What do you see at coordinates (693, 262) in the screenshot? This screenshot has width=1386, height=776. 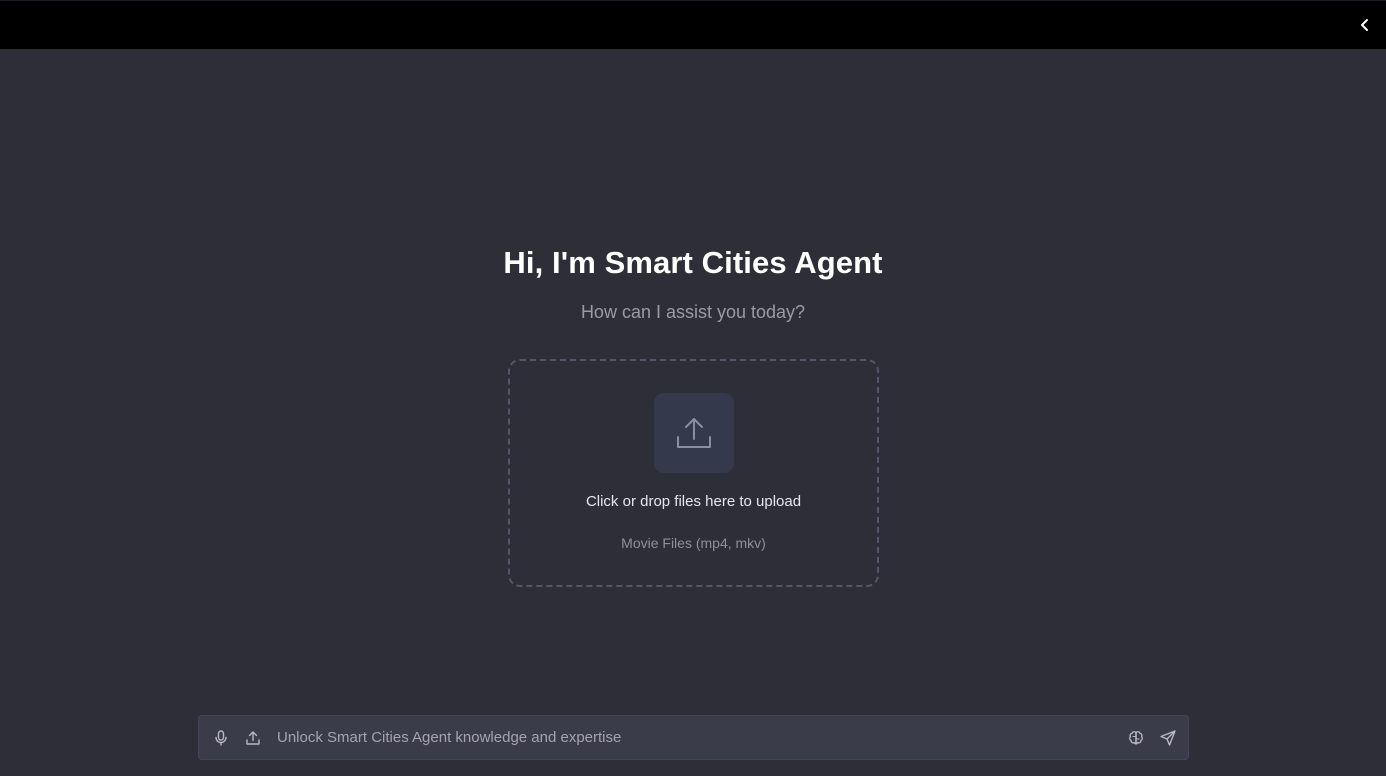 I see `page-title: Hi, I'm Smart Cities Agent` at bounding box center [693, 262].